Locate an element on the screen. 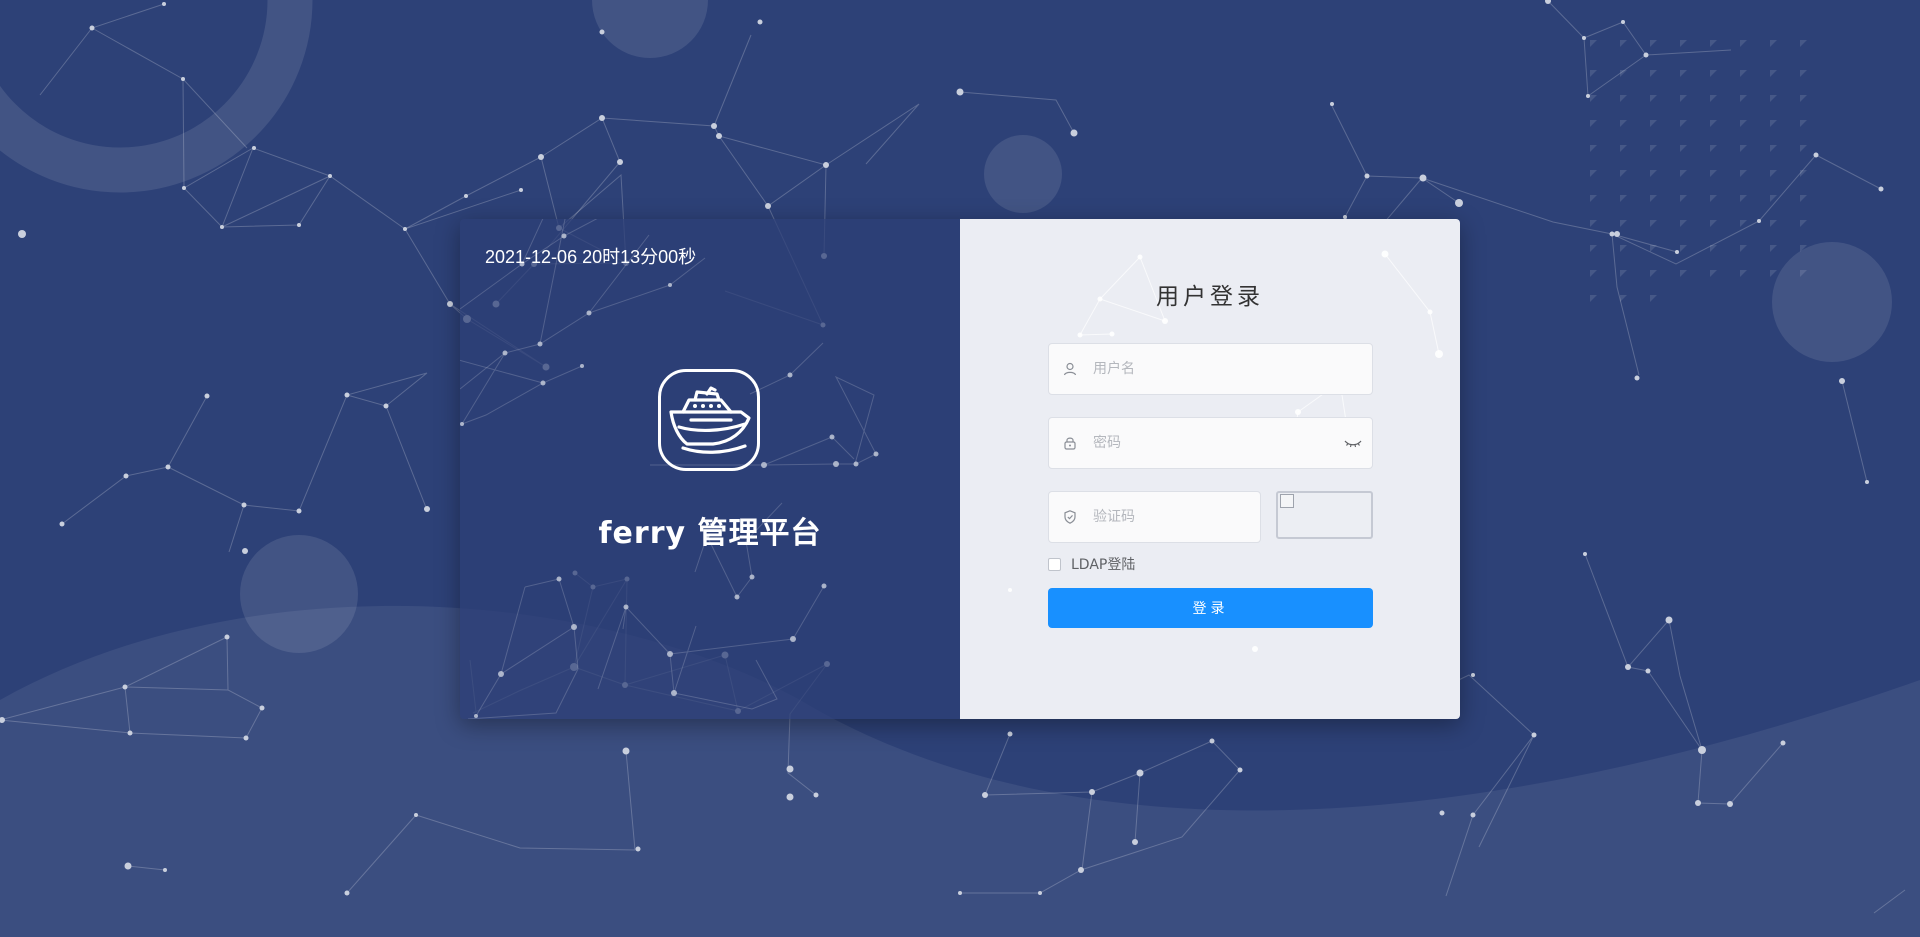 This screenshot has height=937, width=1920. captcha-field is located at coordinates (1154, 517).